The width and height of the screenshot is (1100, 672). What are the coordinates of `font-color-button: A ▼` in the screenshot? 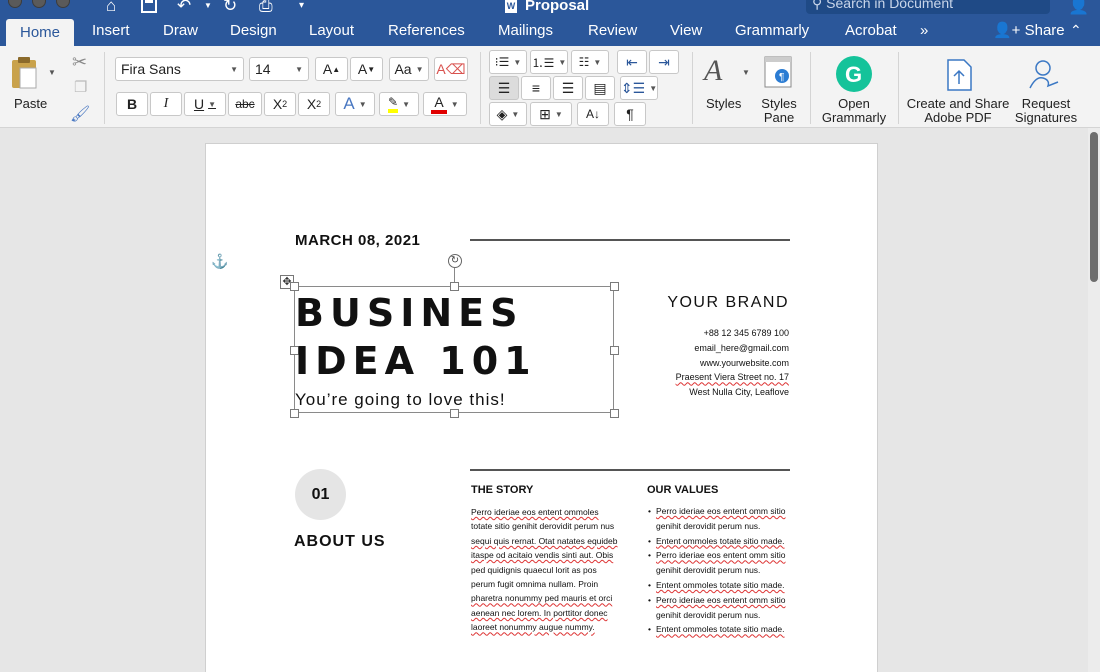 It's located at (445, 104).